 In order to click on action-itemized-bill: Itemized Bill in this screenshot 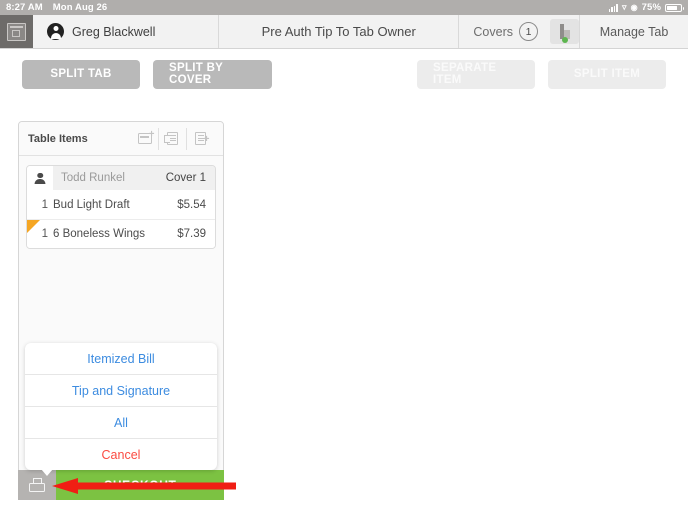, I will do `click(121, 358)`.